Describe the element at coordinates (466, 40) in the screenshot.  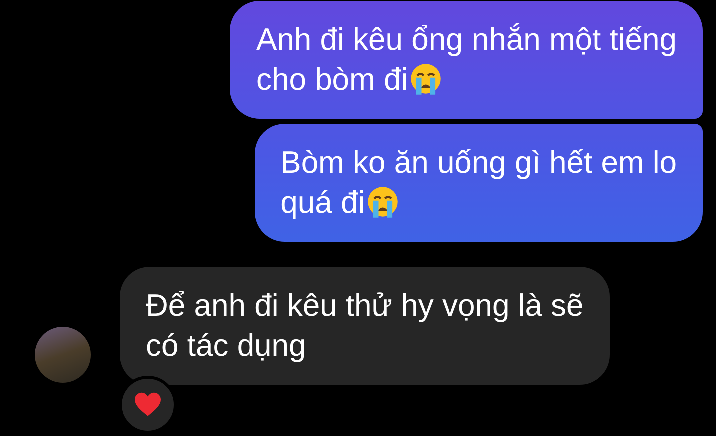
I see `message-text: Anh đi kêu ổng nhắn một tiếng` at that location.